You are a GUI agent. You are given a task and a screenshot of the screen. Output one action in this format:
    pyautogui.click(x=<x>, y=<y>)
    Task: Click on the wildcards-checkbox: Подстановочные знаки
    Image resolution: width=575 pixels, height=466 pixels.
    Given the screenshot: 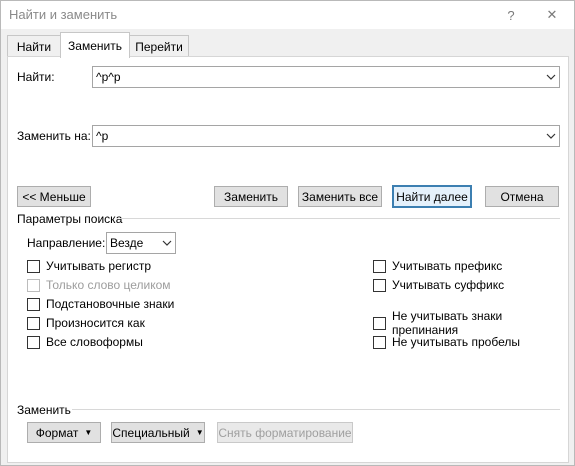 What is the action you would take?
    pyautogui.click(x=100, y=304)
    